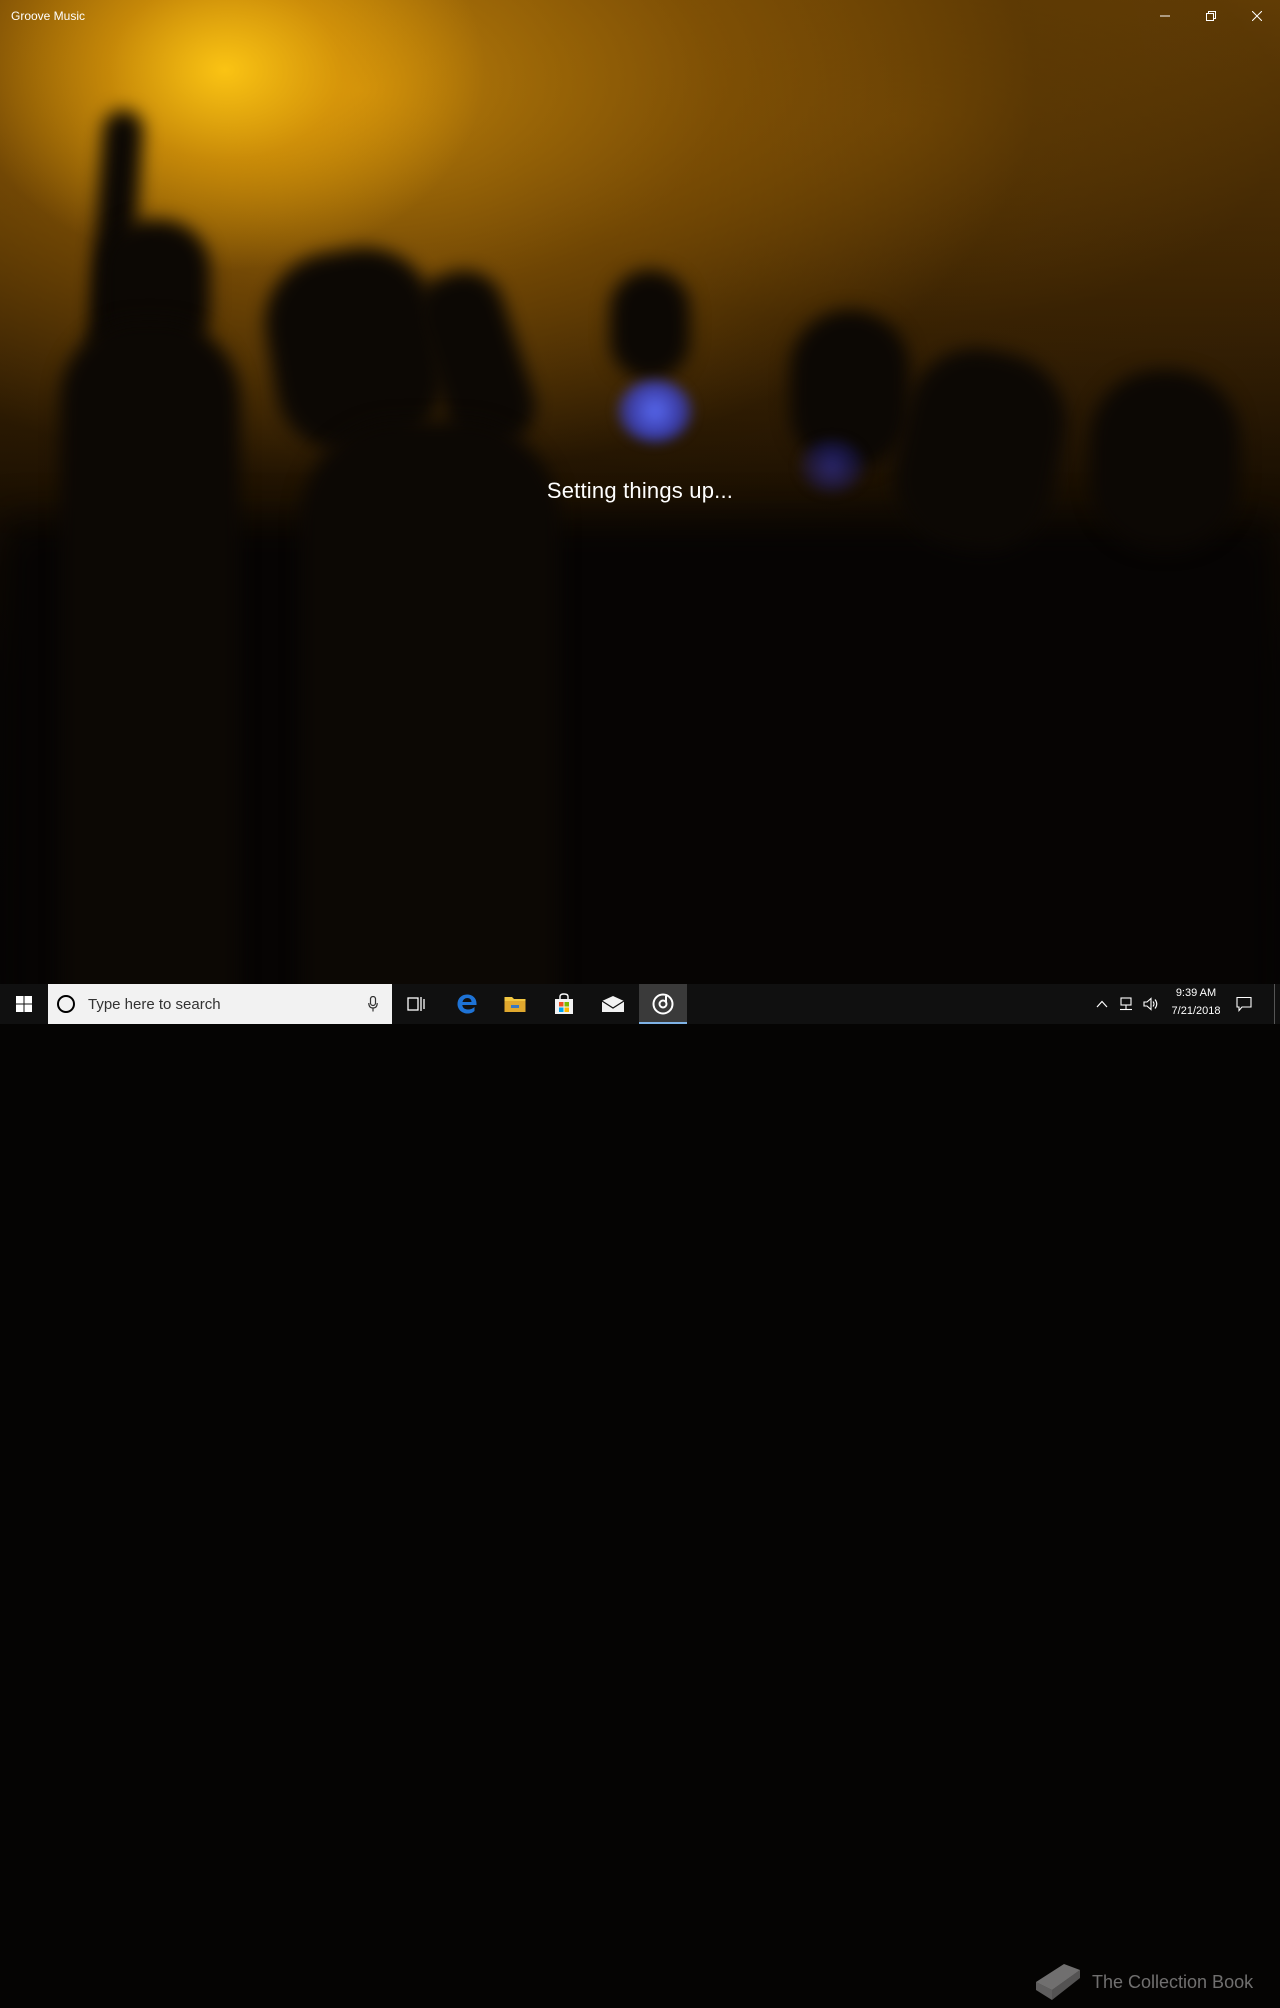 The height and width of the screenshot is (2008, 1280). I want to click on windows-logo-icon, so click(24, 1004).